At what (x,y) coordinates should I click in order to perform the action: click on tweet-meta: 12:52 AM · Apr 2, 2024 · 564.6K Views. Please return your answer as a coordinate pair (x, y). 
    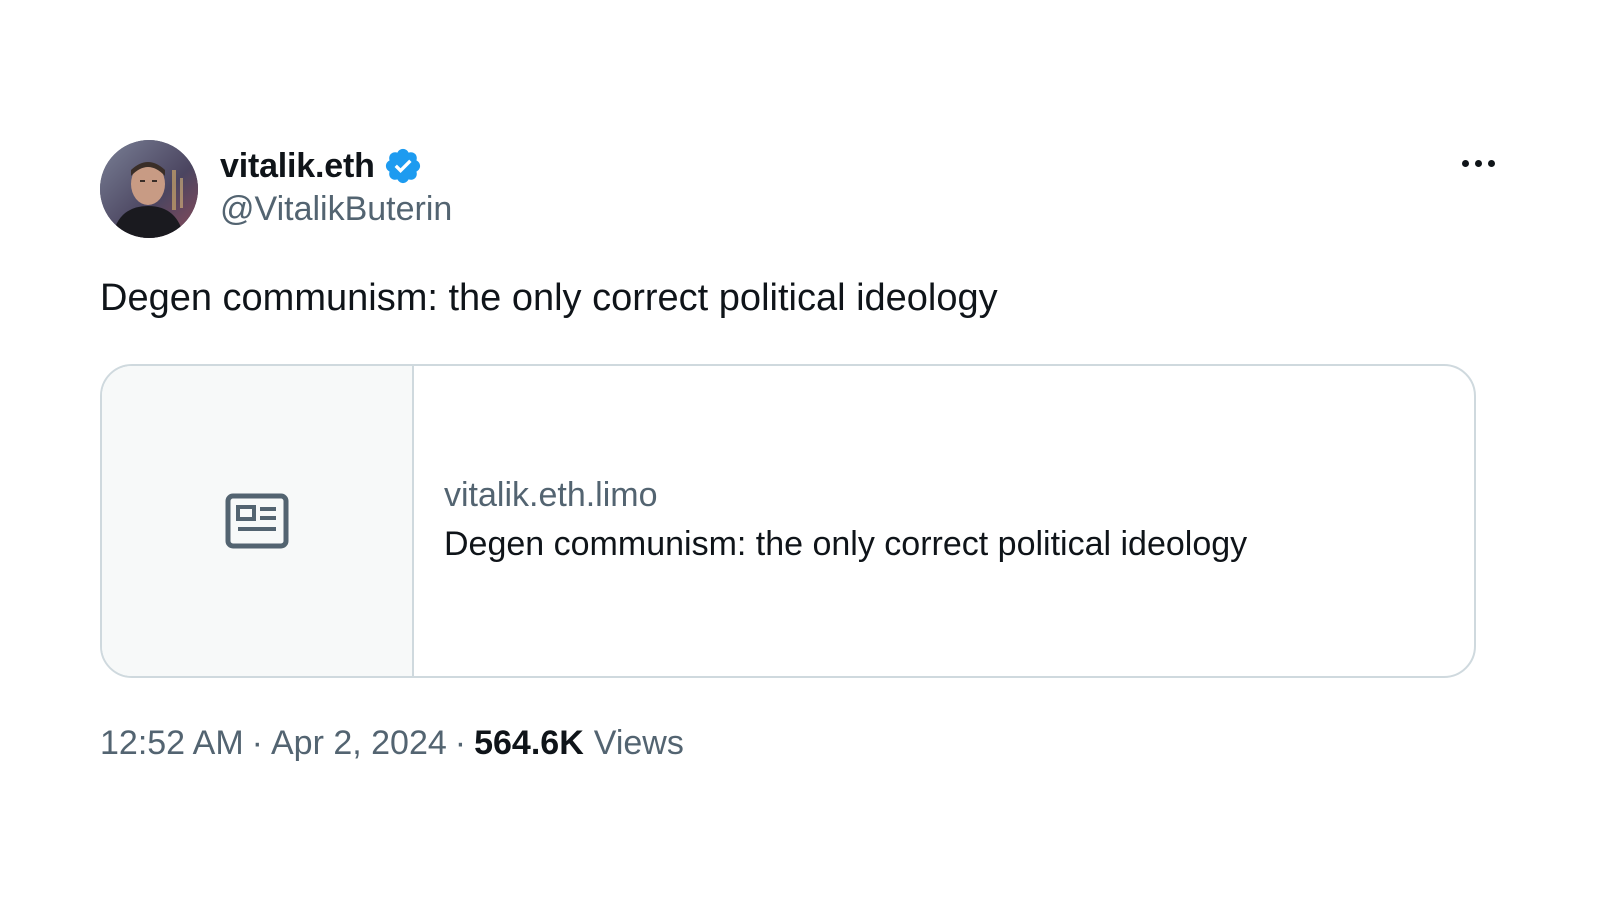
    Looking at the image, I should click on (806, 743).